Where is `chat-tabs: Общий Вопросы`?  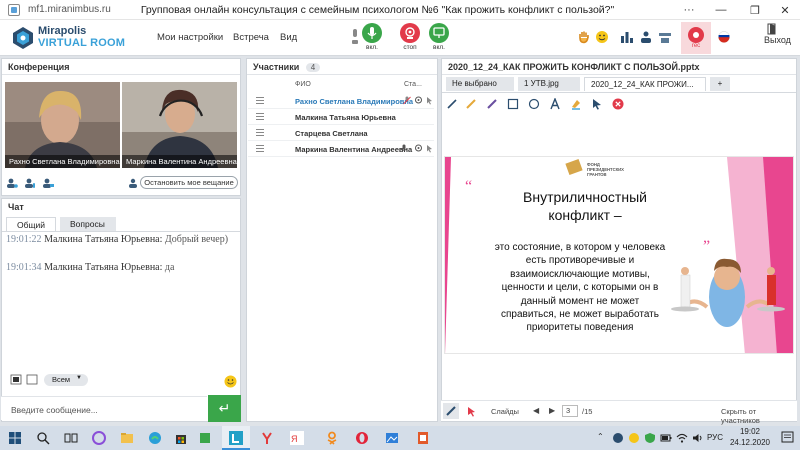
chat-tabs: Общий Вопросы is located at coordinates (61, 224).